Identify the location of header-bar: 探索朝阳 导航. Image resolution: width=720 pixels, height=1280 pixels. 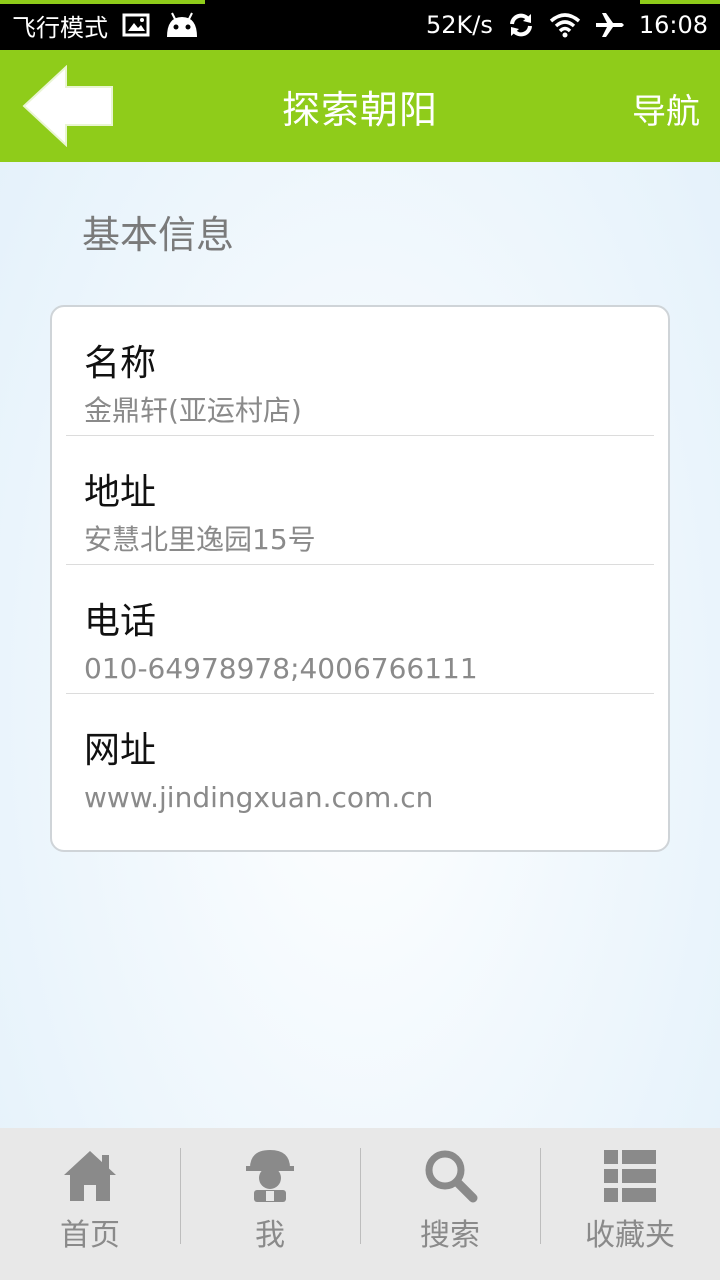
(360, 106).